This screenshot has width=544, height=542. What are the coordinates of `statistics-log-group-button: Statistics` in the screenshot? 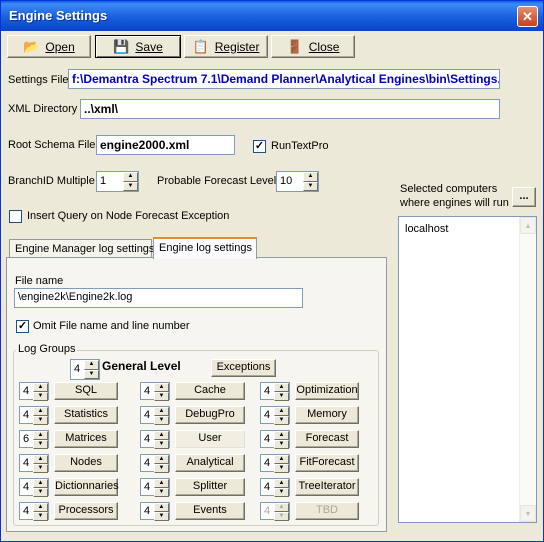 It's located at (86, 415).